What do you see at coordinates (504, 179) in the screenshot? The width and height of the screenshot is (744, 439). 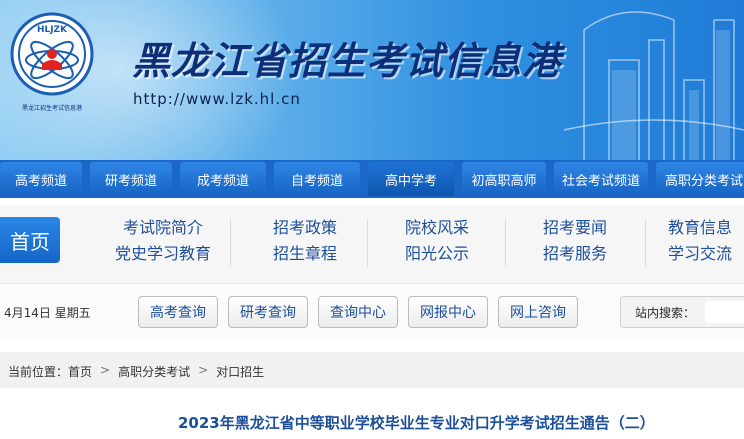 I see `nav-item-chugao-zhigao: 初高职高师` at bounding box center [504, 179].